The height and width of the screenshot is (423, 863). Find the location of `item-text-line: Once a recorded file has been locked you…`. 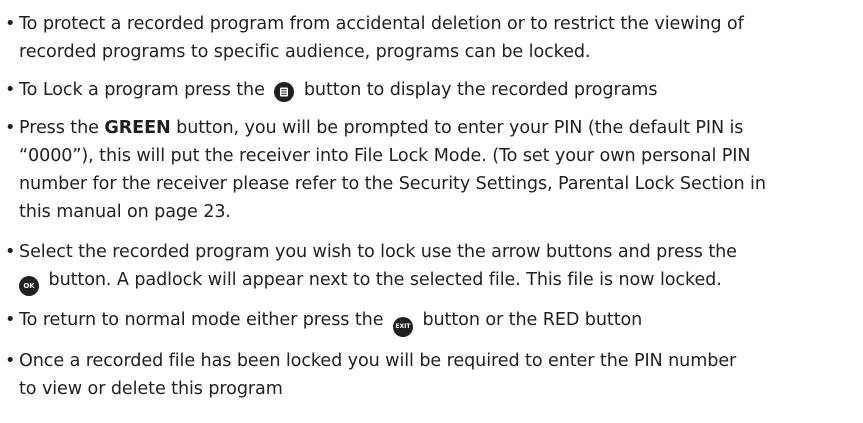

item-text-line: Once a recorded file has been locked you… is located at coordinates (378, 361).